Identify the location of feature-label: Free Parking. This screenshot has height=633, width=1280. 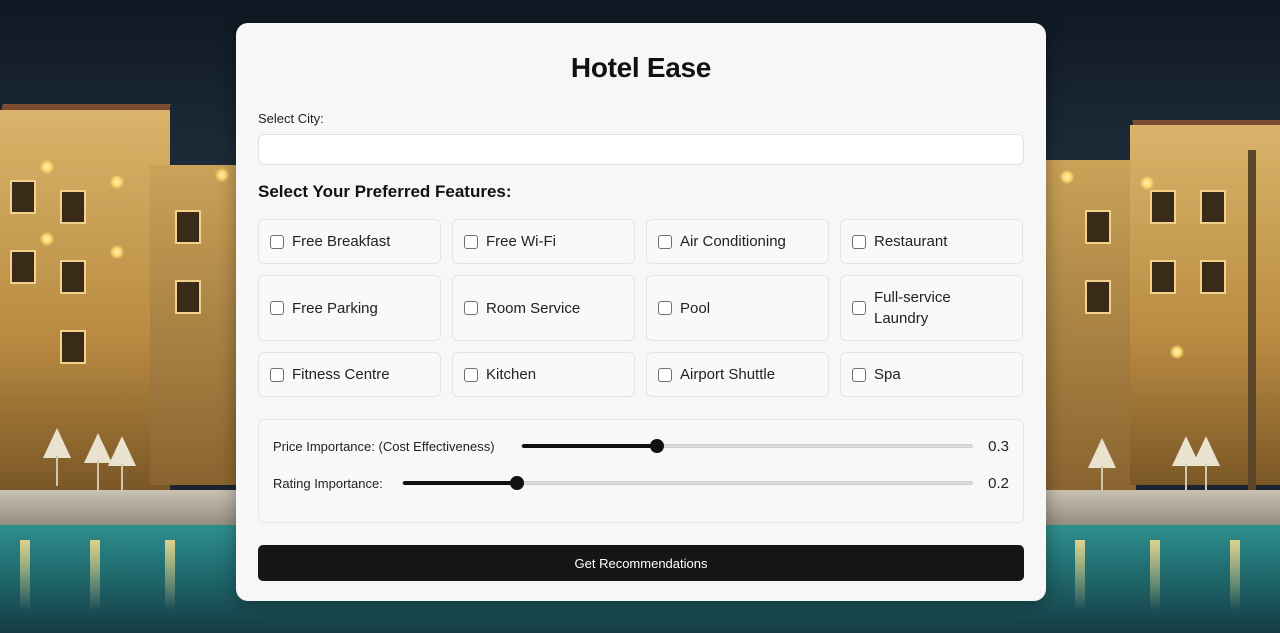
(335, 308).